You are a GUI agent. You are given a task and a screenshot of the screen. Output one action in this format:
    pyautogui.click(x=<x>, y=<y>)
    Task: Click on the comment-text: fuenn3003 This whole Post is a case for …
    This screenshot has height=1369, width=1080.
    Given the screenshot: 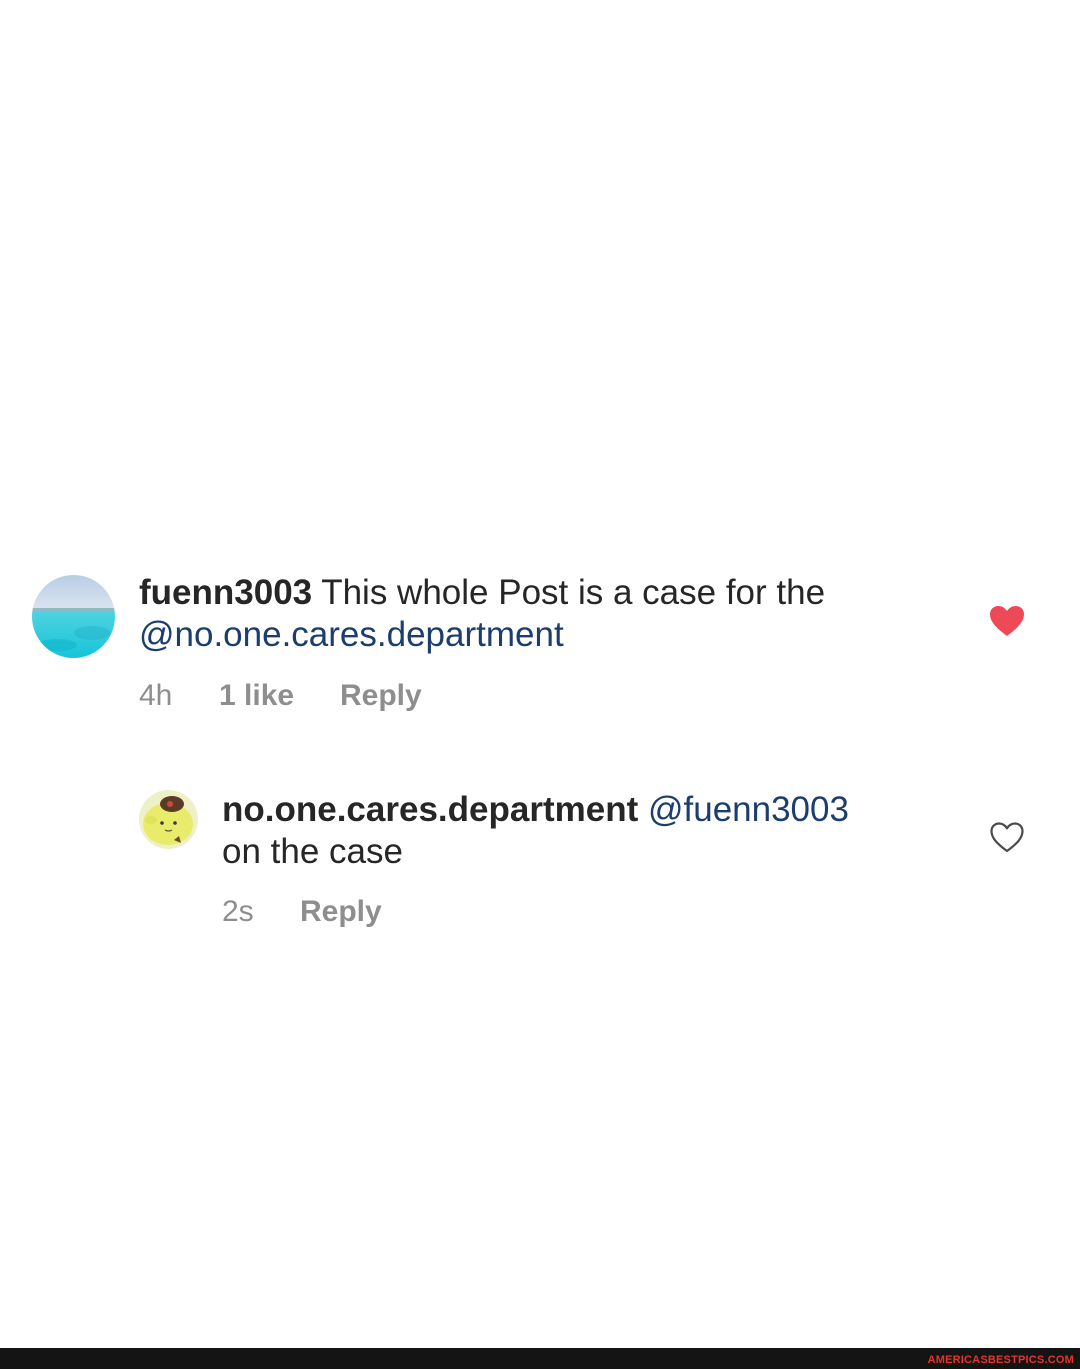 What is the action you would take?
    pyautogui.click(x=539, y=614)
    